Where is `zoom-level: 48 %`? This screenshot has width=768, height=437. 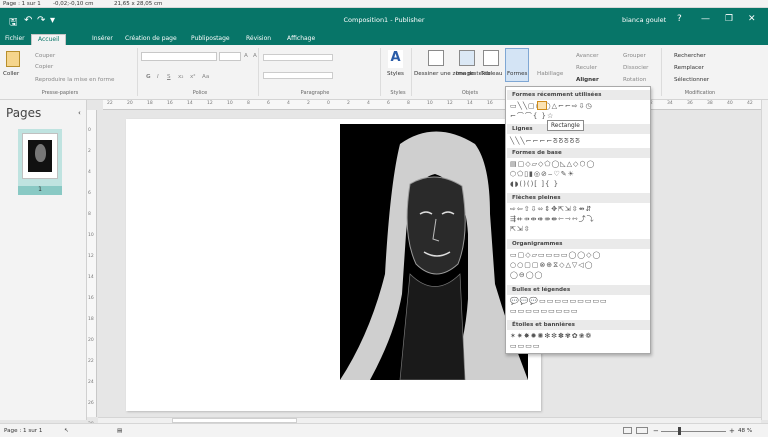
zoom-level: 48 % is located at coordinates (745, 431).